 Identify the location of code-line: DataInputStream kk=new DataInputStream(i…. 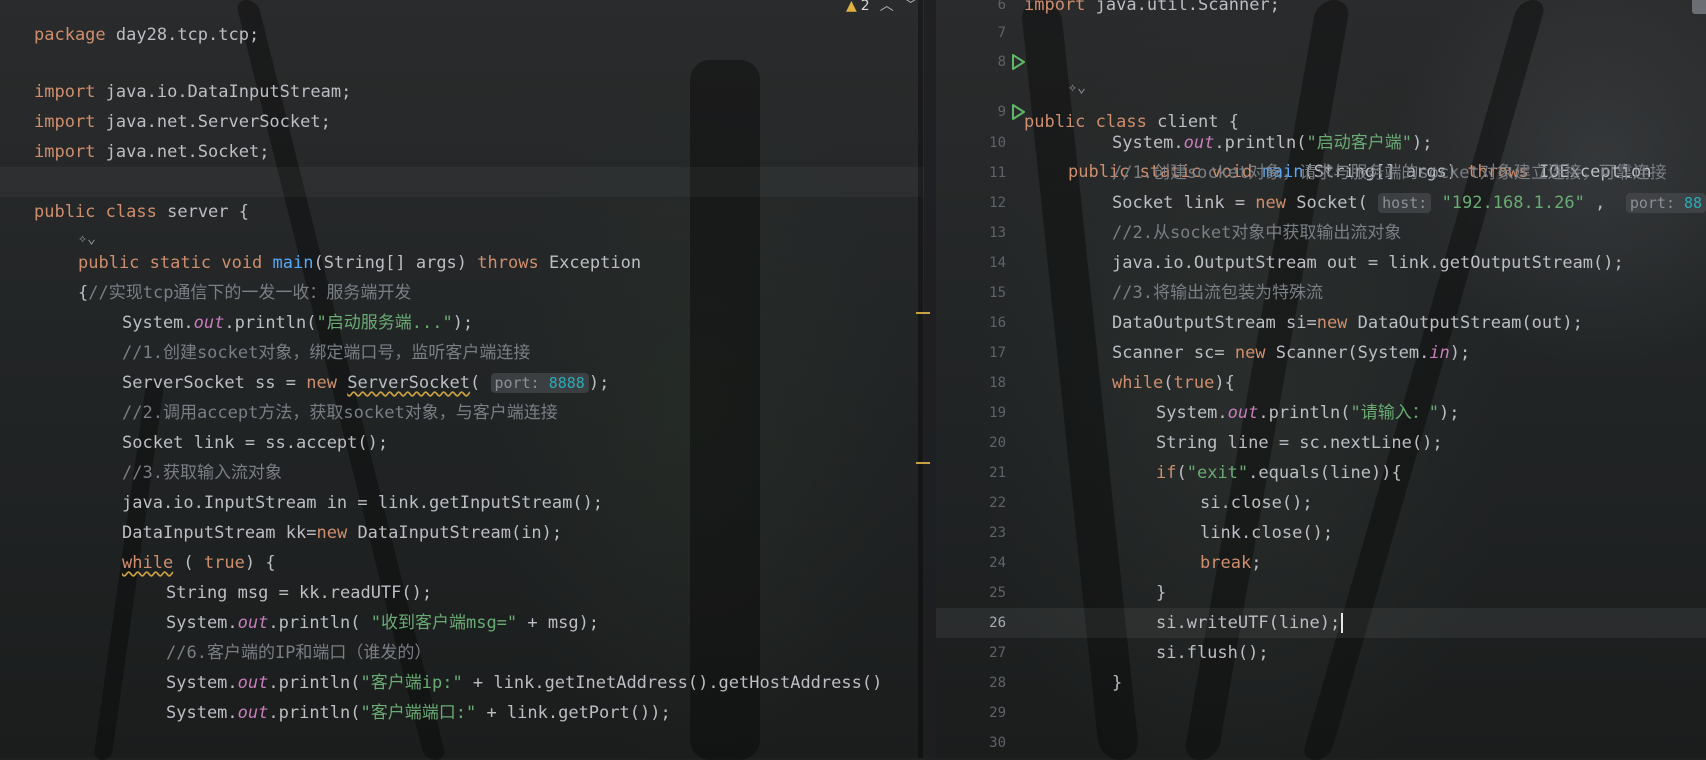
(281, 515).